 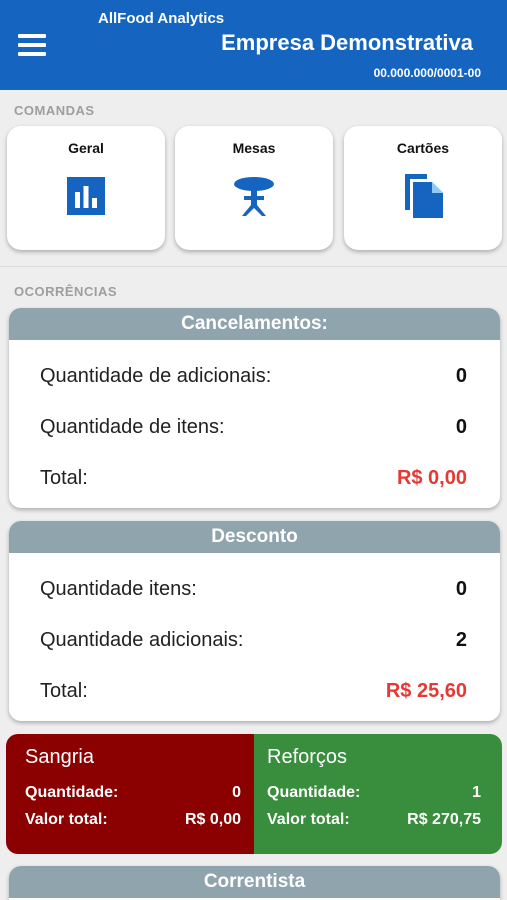 I want to click on comanda-cartoes-card: Cartões, so click(x=423, y=188).